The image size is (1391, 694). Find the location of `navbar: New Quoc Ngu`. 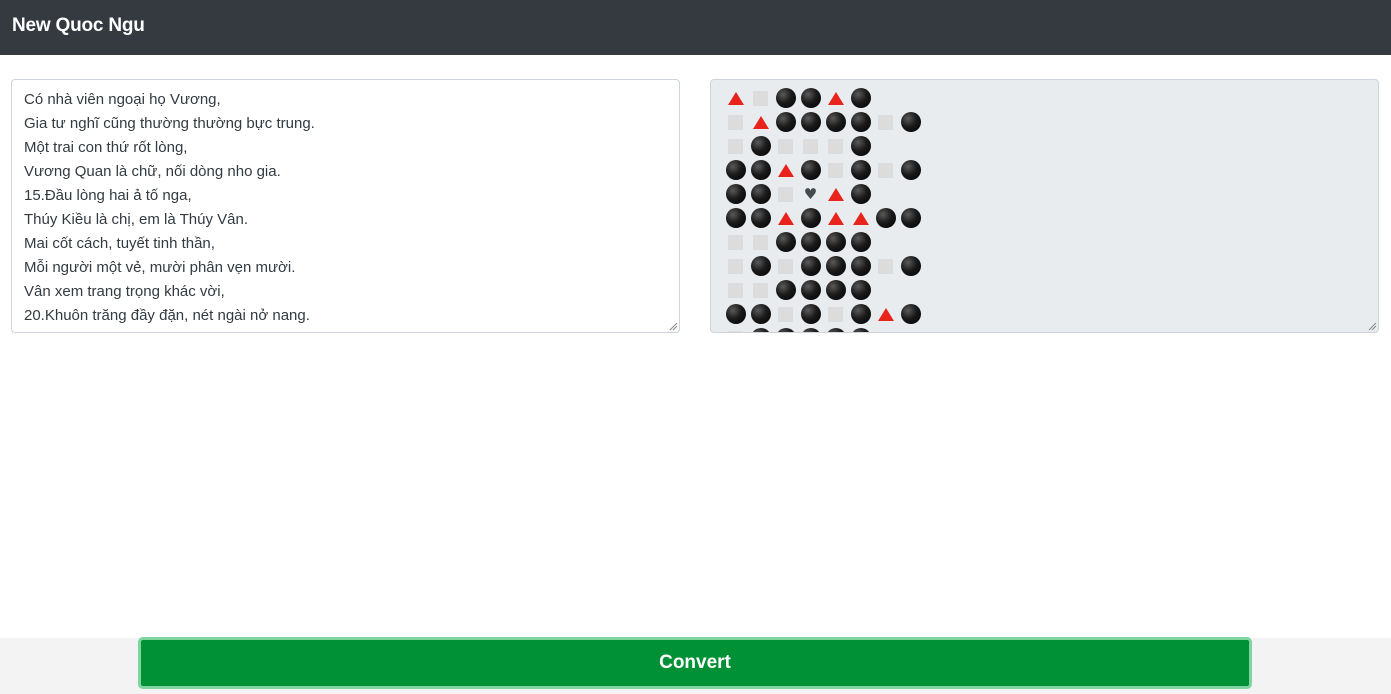

navbar: New Quoc Ngu is located at coordinates (695, 27).